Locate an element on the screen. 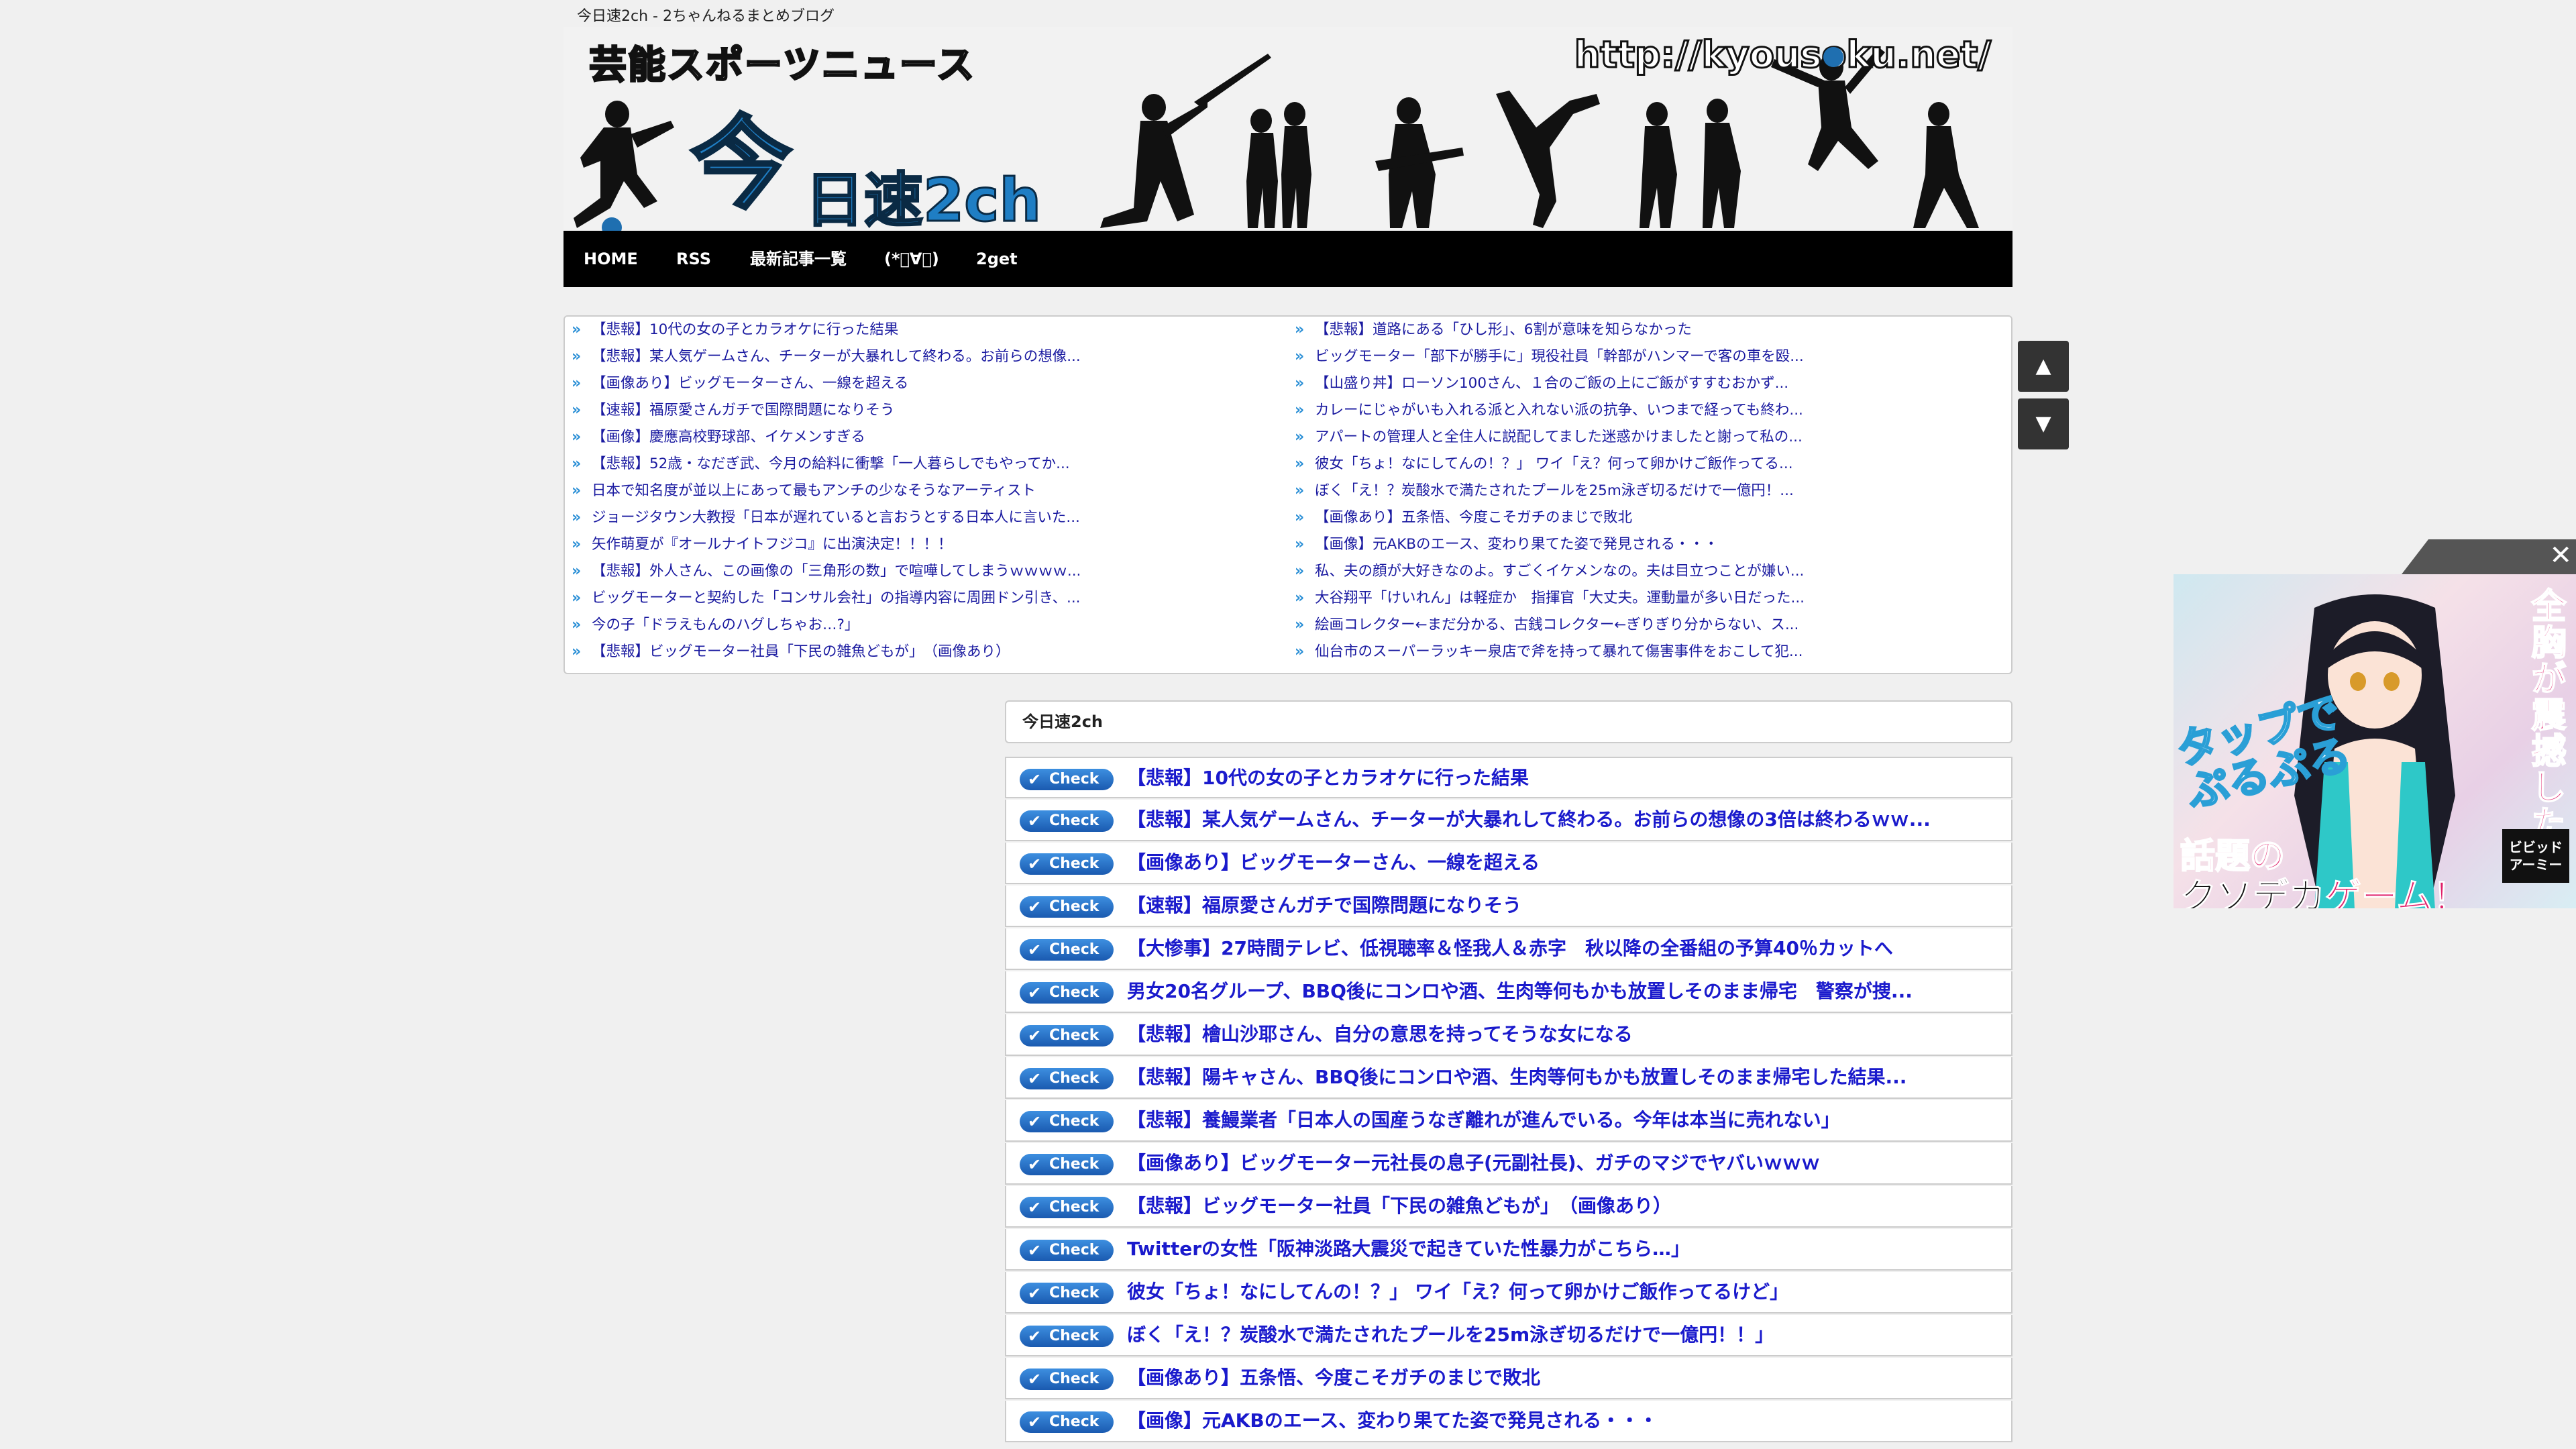 This screenshot has height=1449, width=2576. site-tagline: 今日速2ch - 2ちゃんねるまとめブログ is located at coordinates (706, 16).